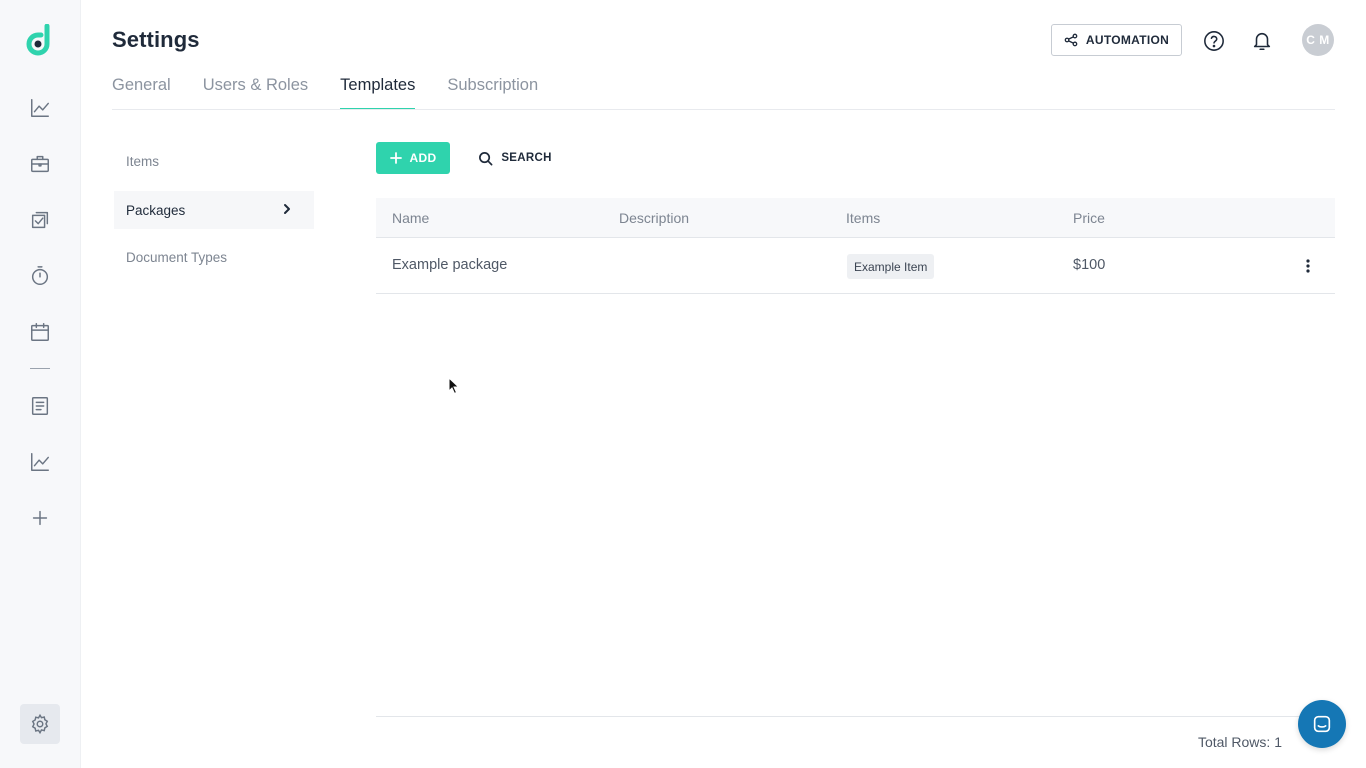 This screenshot has height=768, width=1366. Describe the element at coordinates (40, 40) in the screenshot. I see `logo-icon` at that location.